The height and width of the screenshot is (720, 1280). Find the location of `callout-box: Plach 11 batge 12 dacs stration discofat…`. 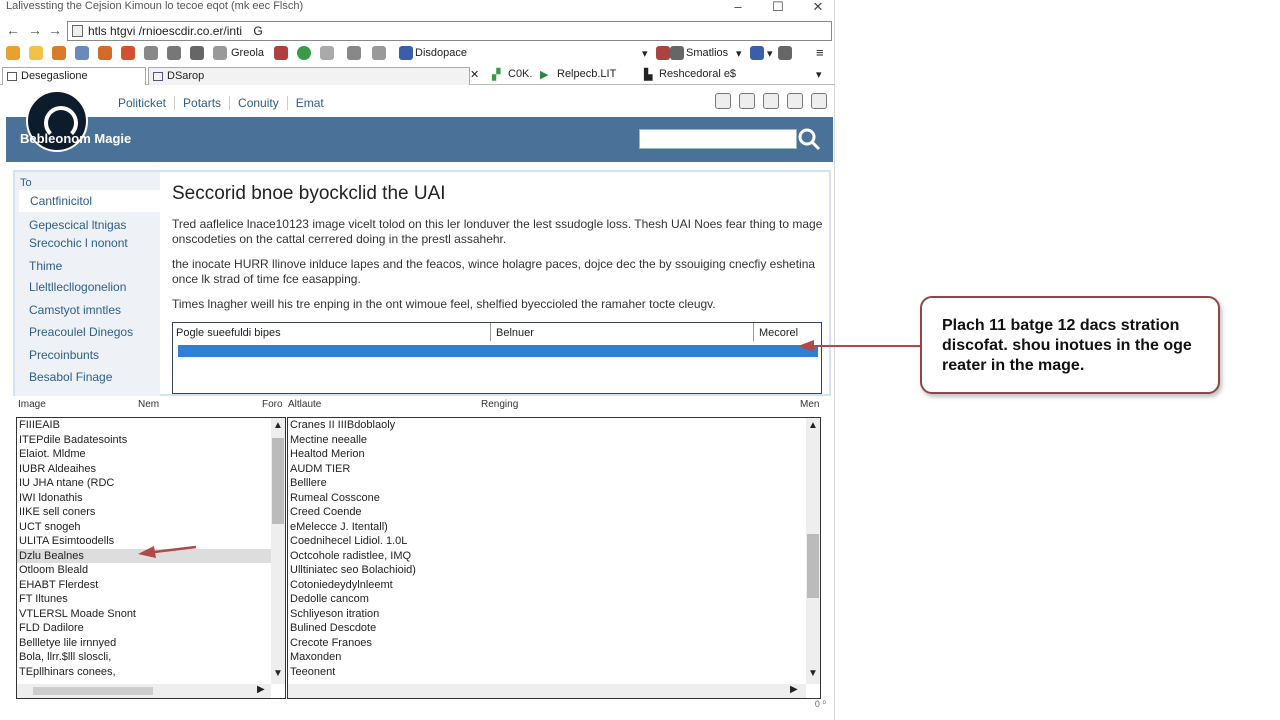

callout-box: Plach 11 batge 12 dacs stration discofat… is located at coordinates (1070, 345).